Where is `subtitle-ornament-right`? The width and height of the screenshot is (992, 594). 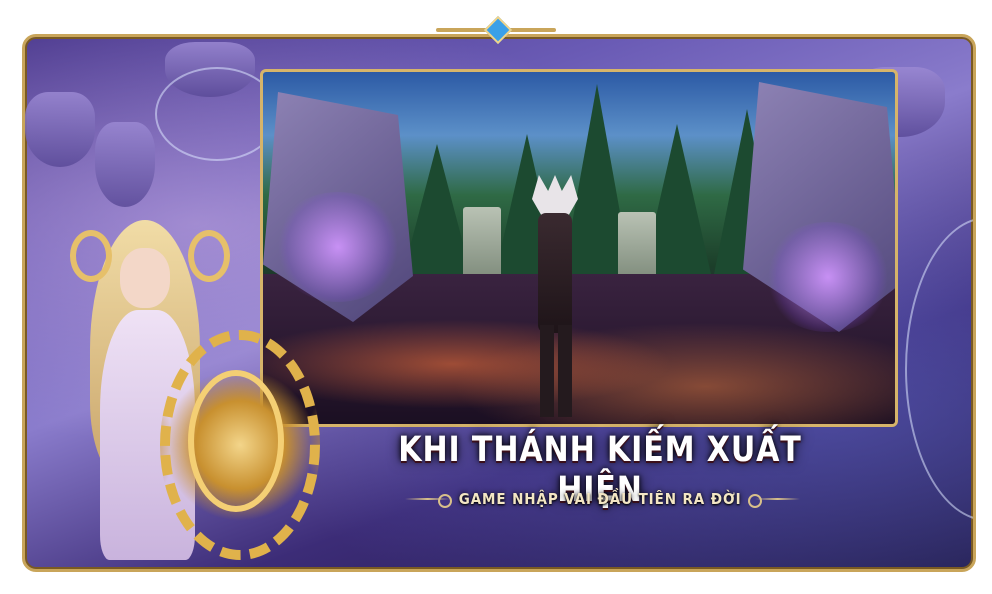 subtitle-ornament-right is located at coordinates (755, 501).